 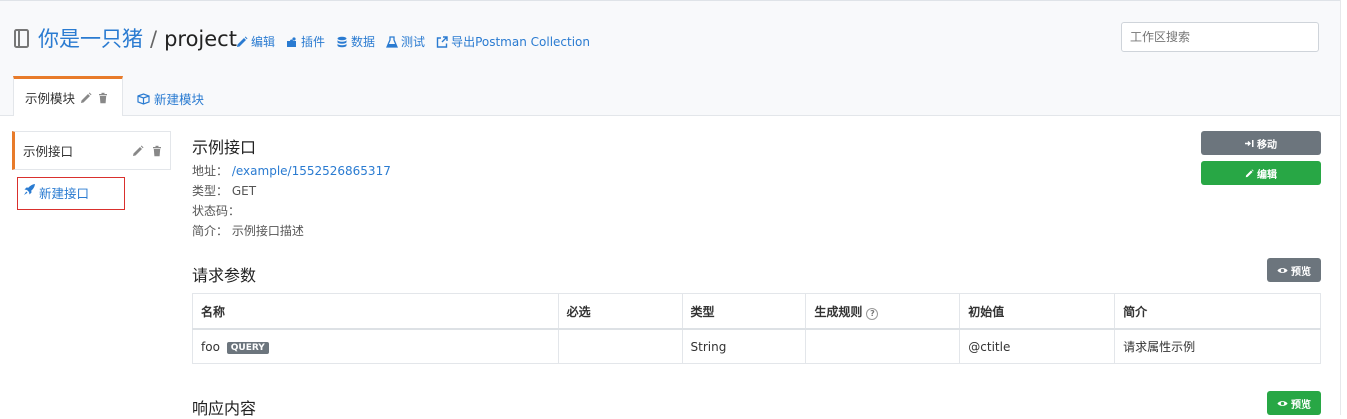 I want to click on response-title: 响应内容, so click(x=224, y=408).